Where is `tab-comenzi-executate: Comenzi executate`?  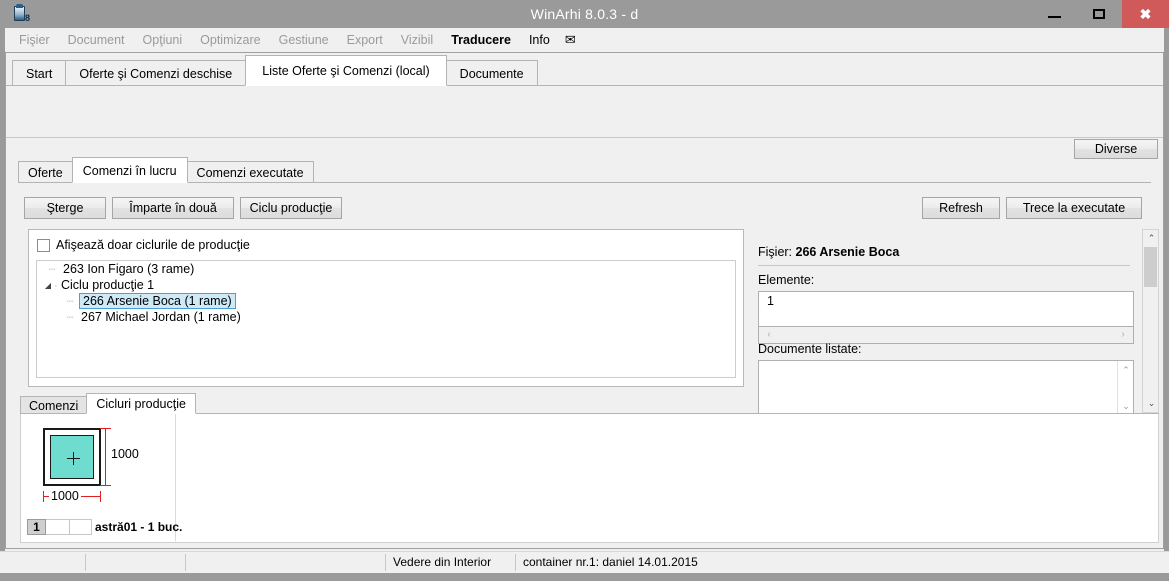 tab-comenzi-executate: Comenzi executate is located at coordinates (250, 172).